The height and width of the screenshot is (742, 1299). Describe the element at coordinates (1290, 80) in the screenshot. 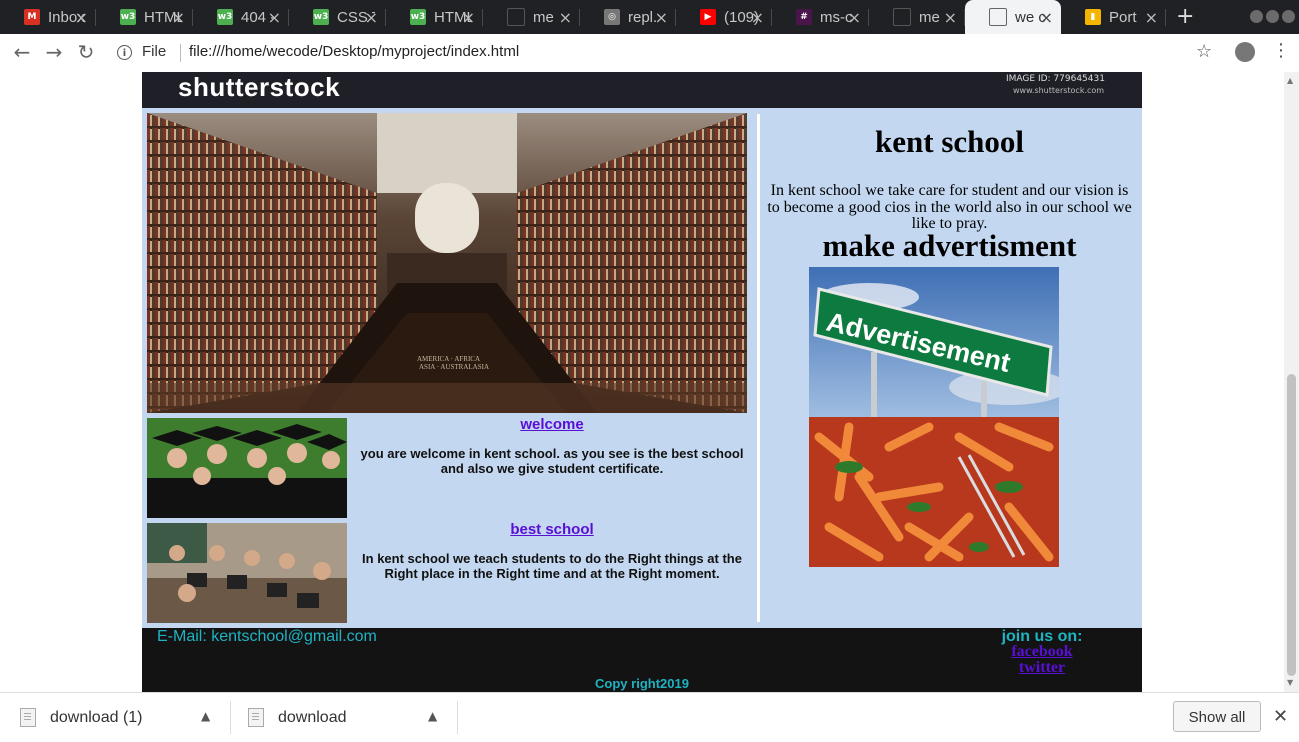

I see `scroll-up-icon: ▲` at that location.